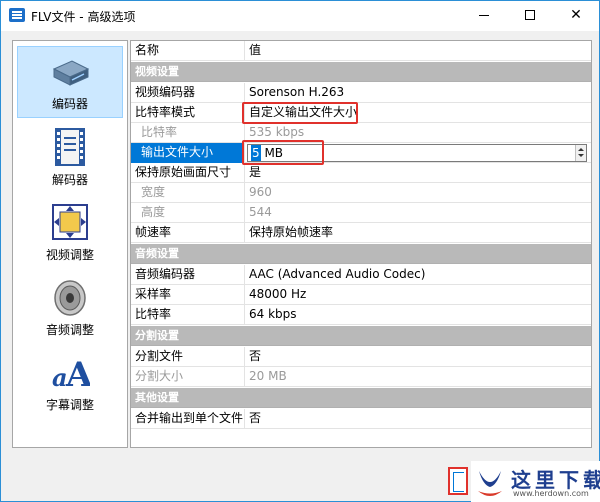 Image resolution: width=600 pixels, height=502 pixels. What do you see at coordinates (300, 16) in the screenshot?
I see `title-bar: FLV文件 - 高级选项 ✕` at bounding box center [300, 16].